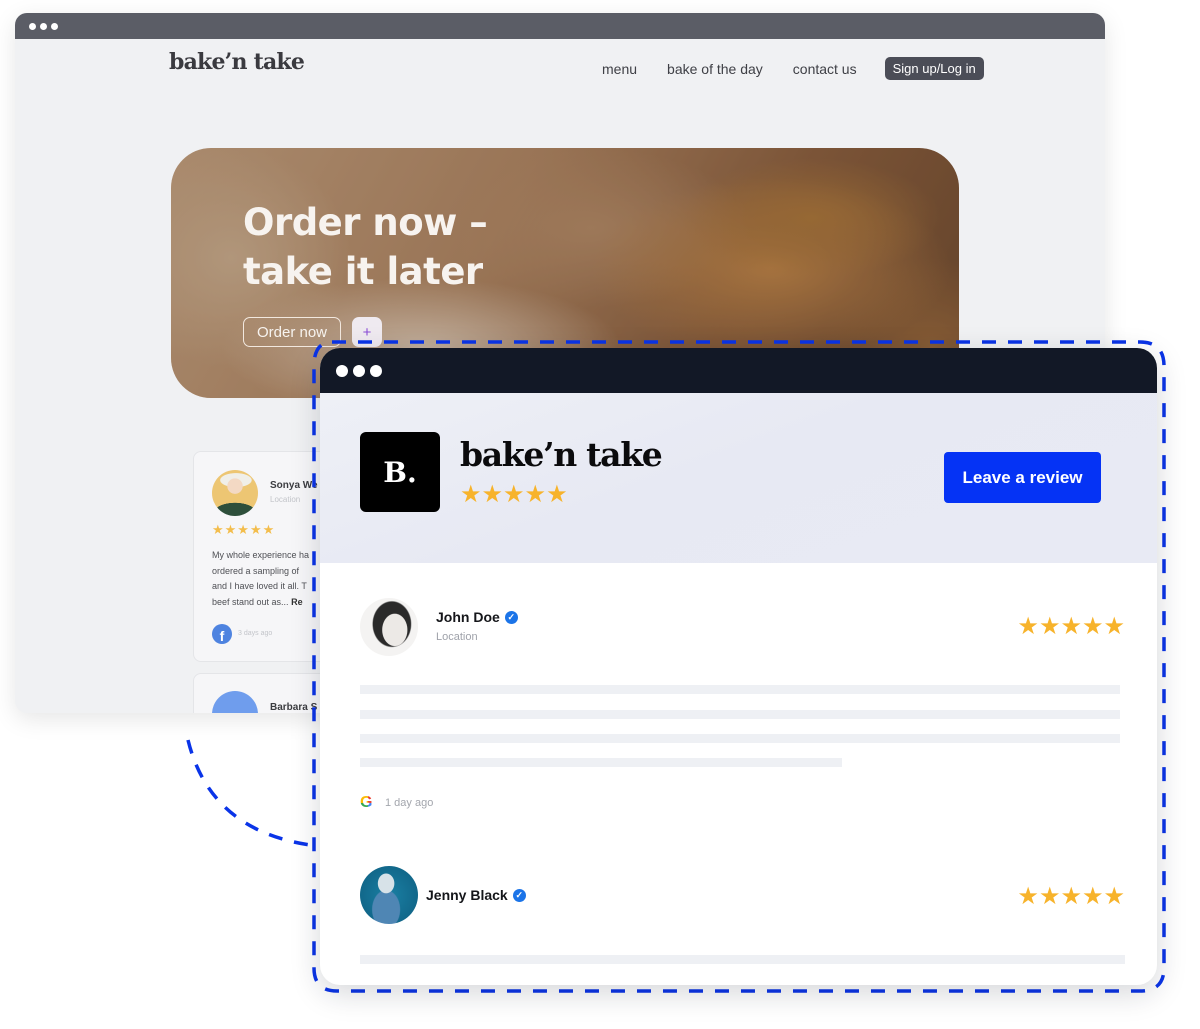 Image resolution: width=1200 pixels, height=1029 pixels. What do you see at coordinates (294, 707) in the screenshot?
I see `reviewer-name: Barbara S` at bounding box center [294, 707].